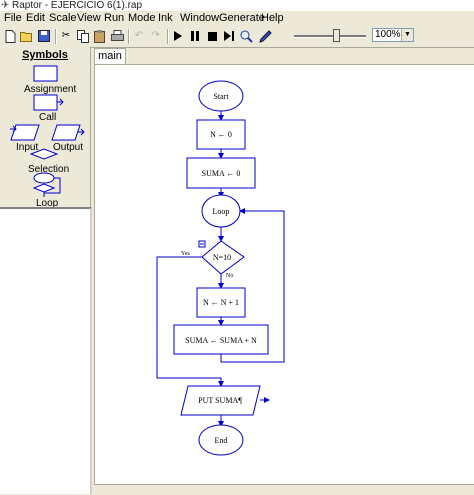 Image resolution: width=474 pixels, height=495 pixels. Describe the element at coordinates (139, 36) in the screenshot. I see `undo-icon: ↶` at that location.